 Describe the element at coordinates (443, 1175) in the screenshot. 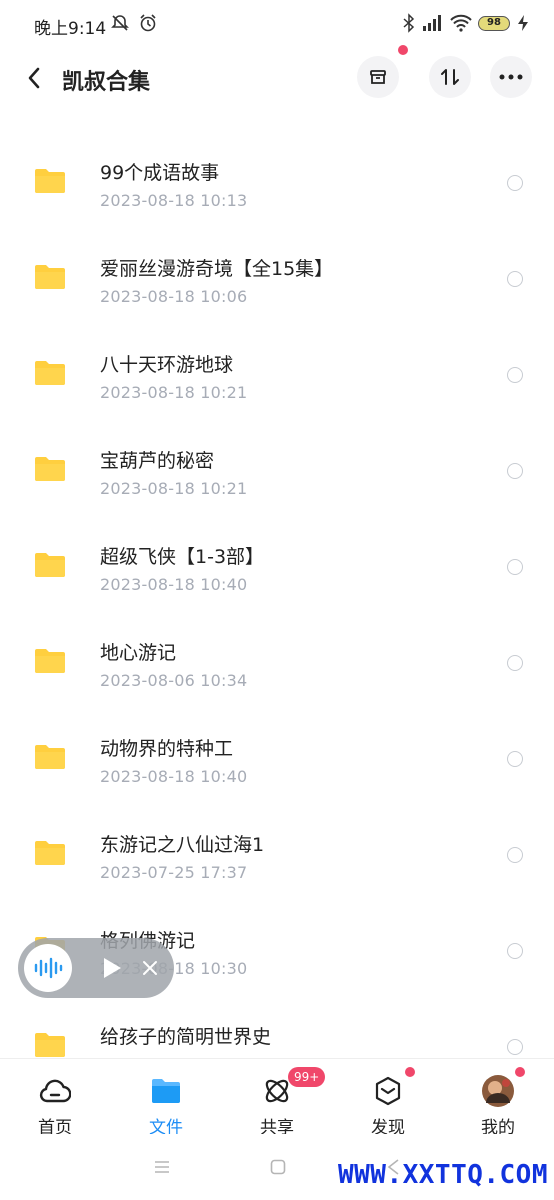

I see `watermark-text: WWW.XXTTQ.COM` at that location.